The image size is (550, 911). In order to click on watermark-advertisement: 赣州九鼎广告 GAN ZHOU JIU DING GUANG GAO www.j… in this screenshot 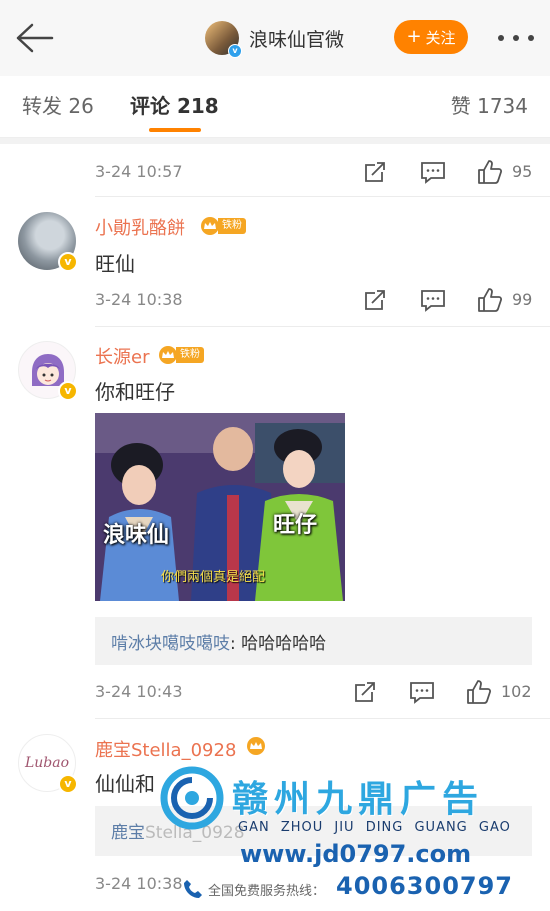, I will do `click(355, 837)`.